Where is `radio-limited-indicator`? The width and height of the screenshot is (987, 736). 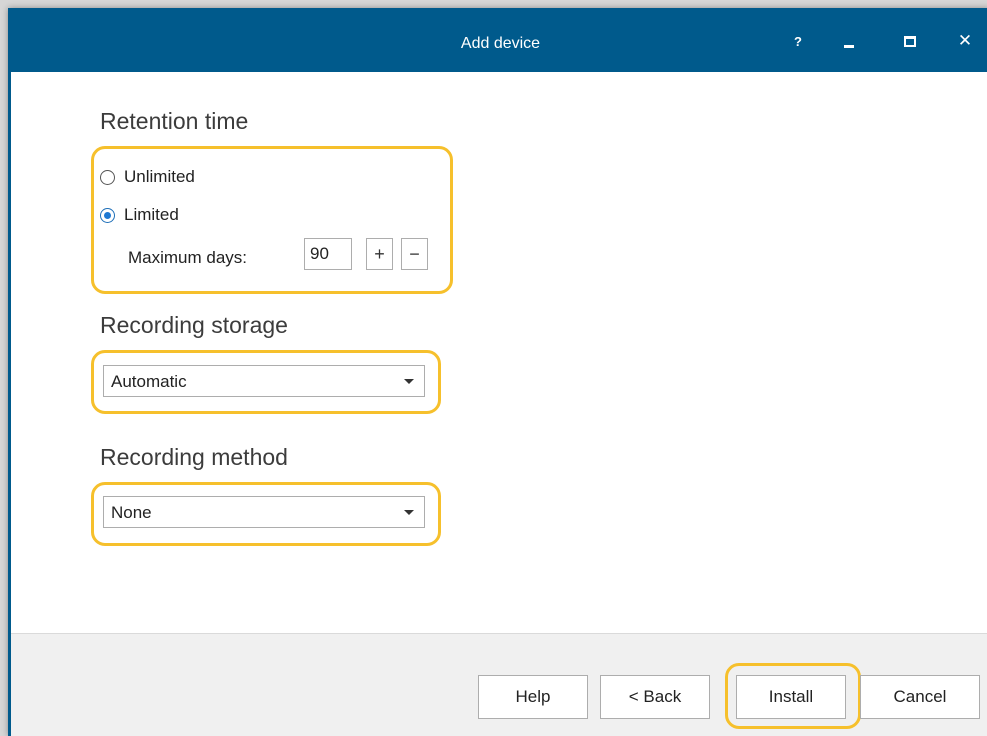
radio-limited-indicator is located at coordinates (107, 215).